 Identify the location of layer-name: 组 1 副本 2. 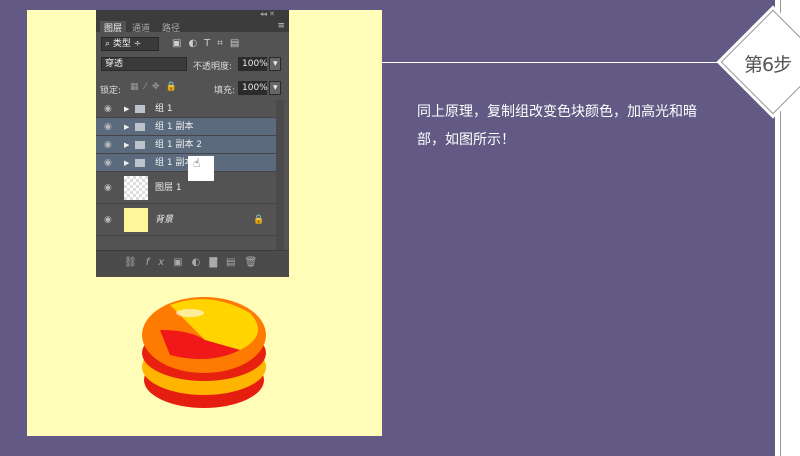
(179, 145).